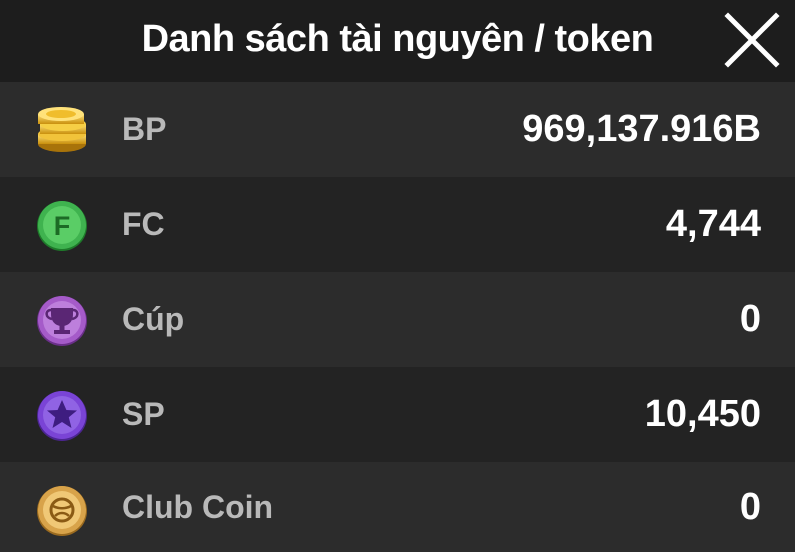  Describe the element at coordinates (62, 129) in the screenshot. I see `gold-coins-icon` at that location.